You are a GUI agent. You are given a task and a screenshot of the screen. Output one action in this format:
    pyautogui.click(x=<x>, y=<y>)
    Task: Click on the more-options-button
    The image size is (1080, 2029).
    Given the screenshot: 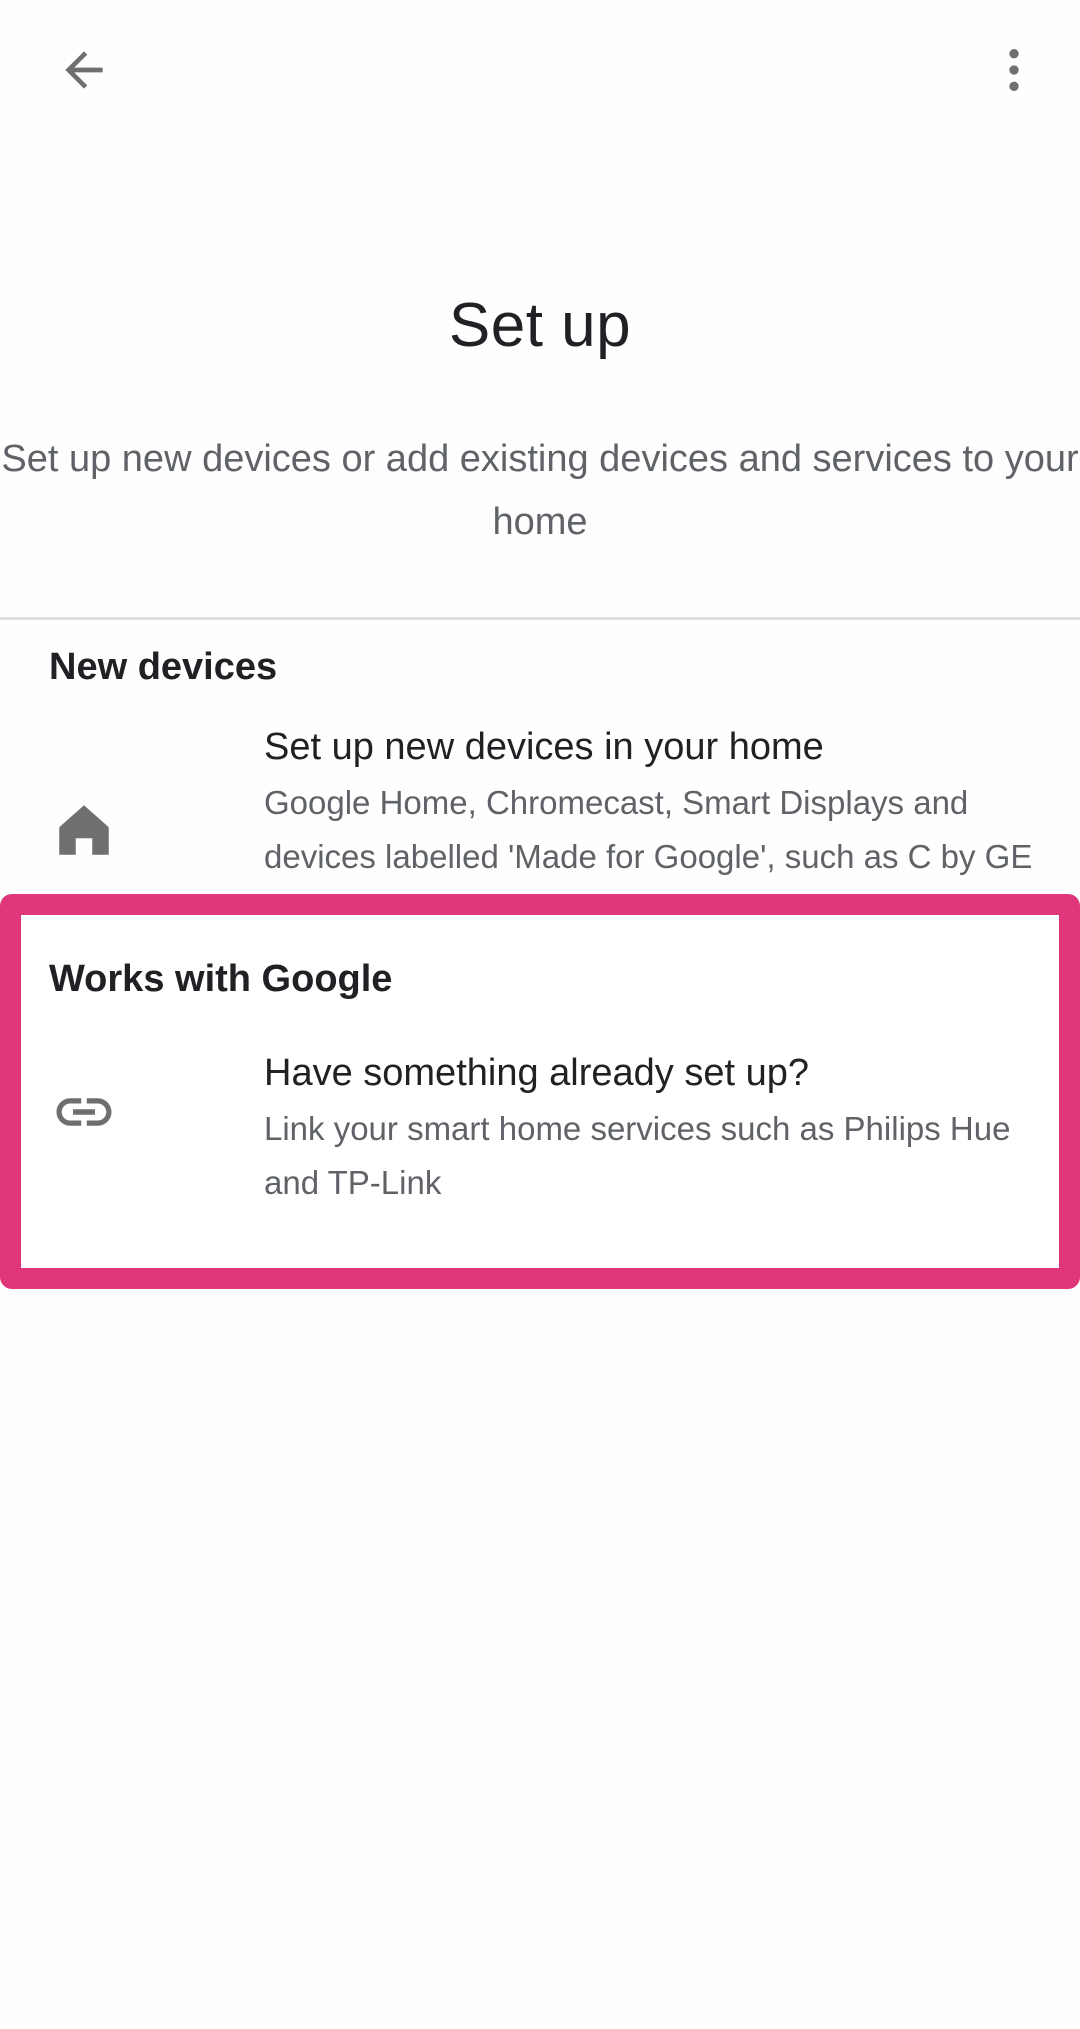 What is the action you would take?
    pyautogui.click(x=1014, y=70)
    